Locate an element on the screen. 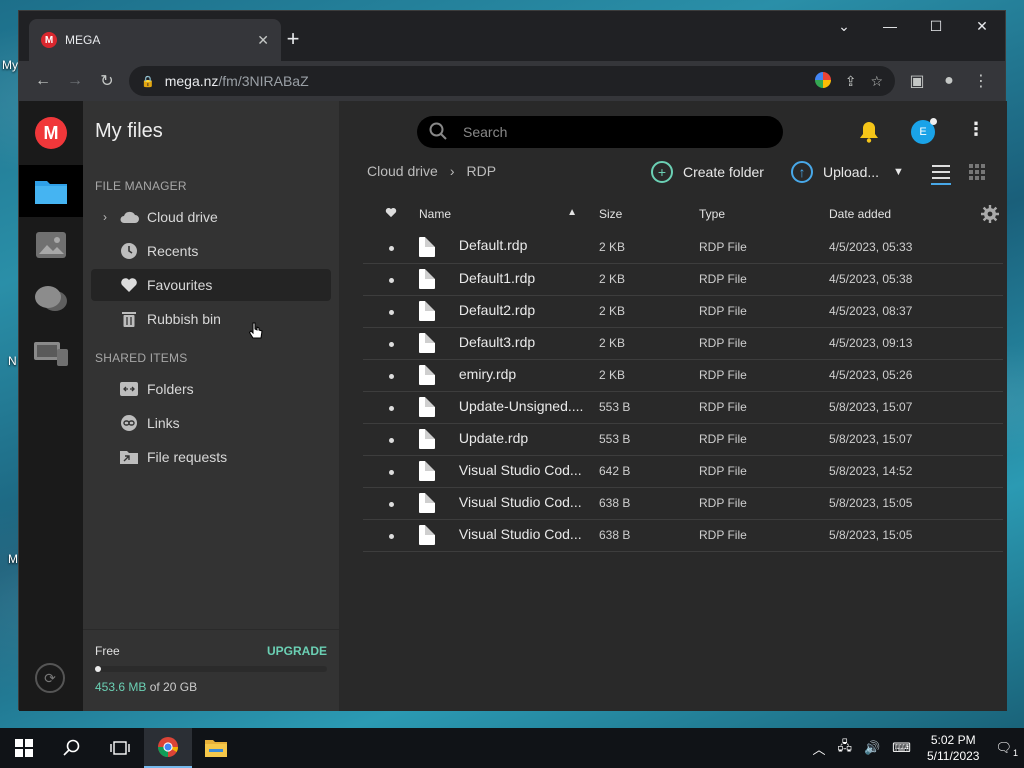 The image size is (1024, 768). sidebar-item-folders: Folders is located at coordinates (211, 389).